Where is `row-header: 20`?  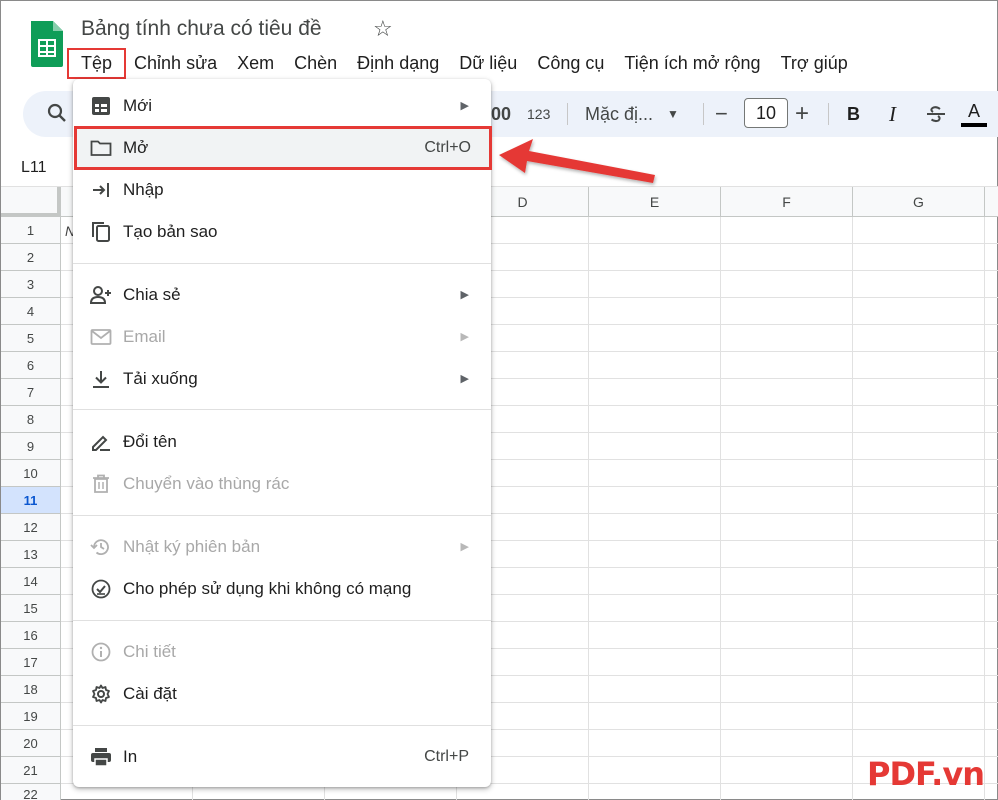
row-header: 20 is located at coordinates (31, 743).